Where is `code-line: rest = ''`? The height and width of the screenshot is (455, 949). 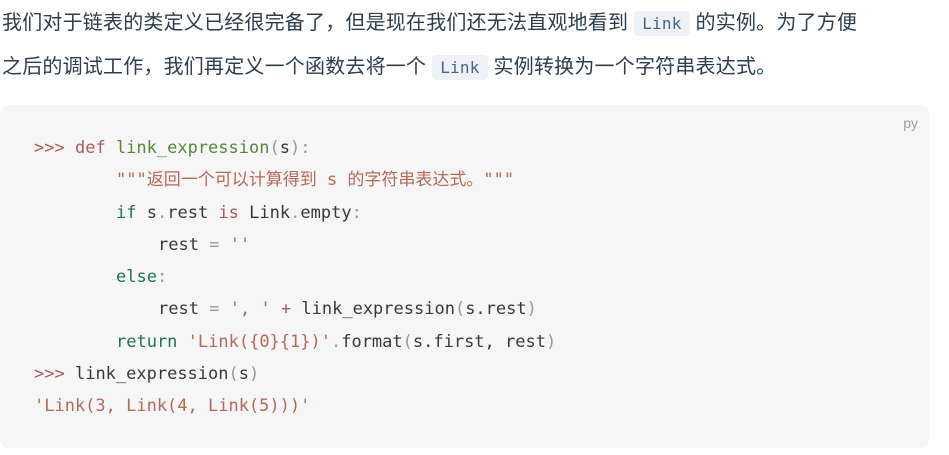 code-line: rest = '' is located at coordinates (204, 244).